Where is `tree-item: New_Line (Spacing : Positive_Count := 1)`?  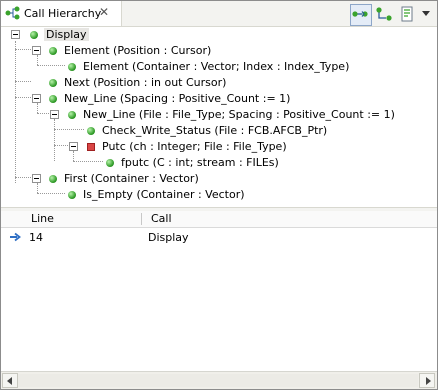
tree-item: New_Line (Spacing : Positive_Count := 1) is located at coordinates (177, 99).